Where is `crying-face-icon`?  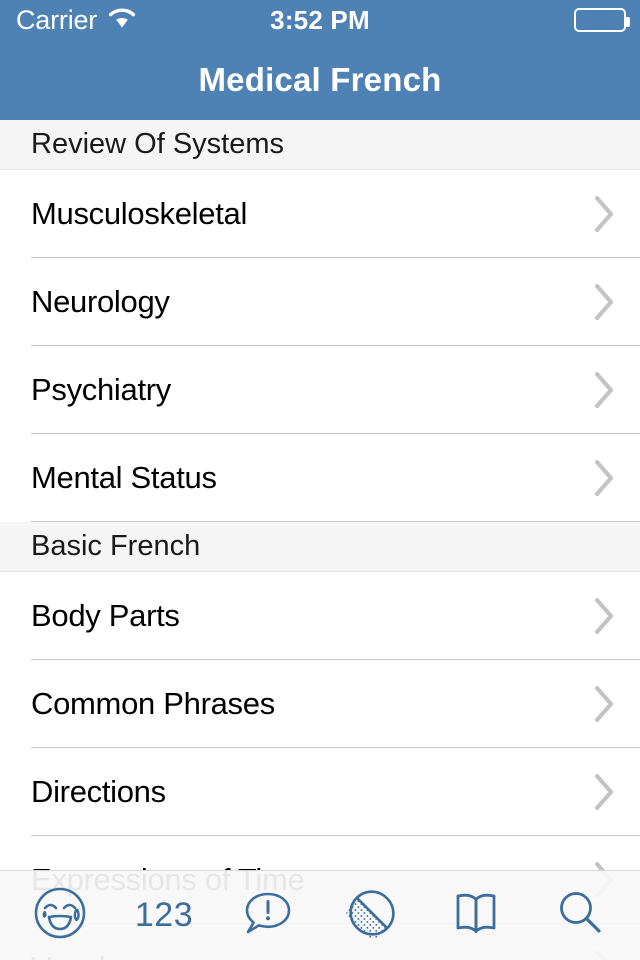
crying-face-icon is located at coordinates (60, 915).